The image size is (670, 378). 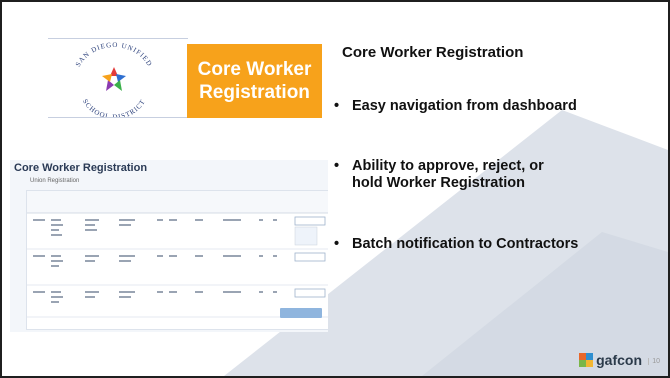 I want to click on panel-title: Core Worker Registration, so click(x=433, y=52).